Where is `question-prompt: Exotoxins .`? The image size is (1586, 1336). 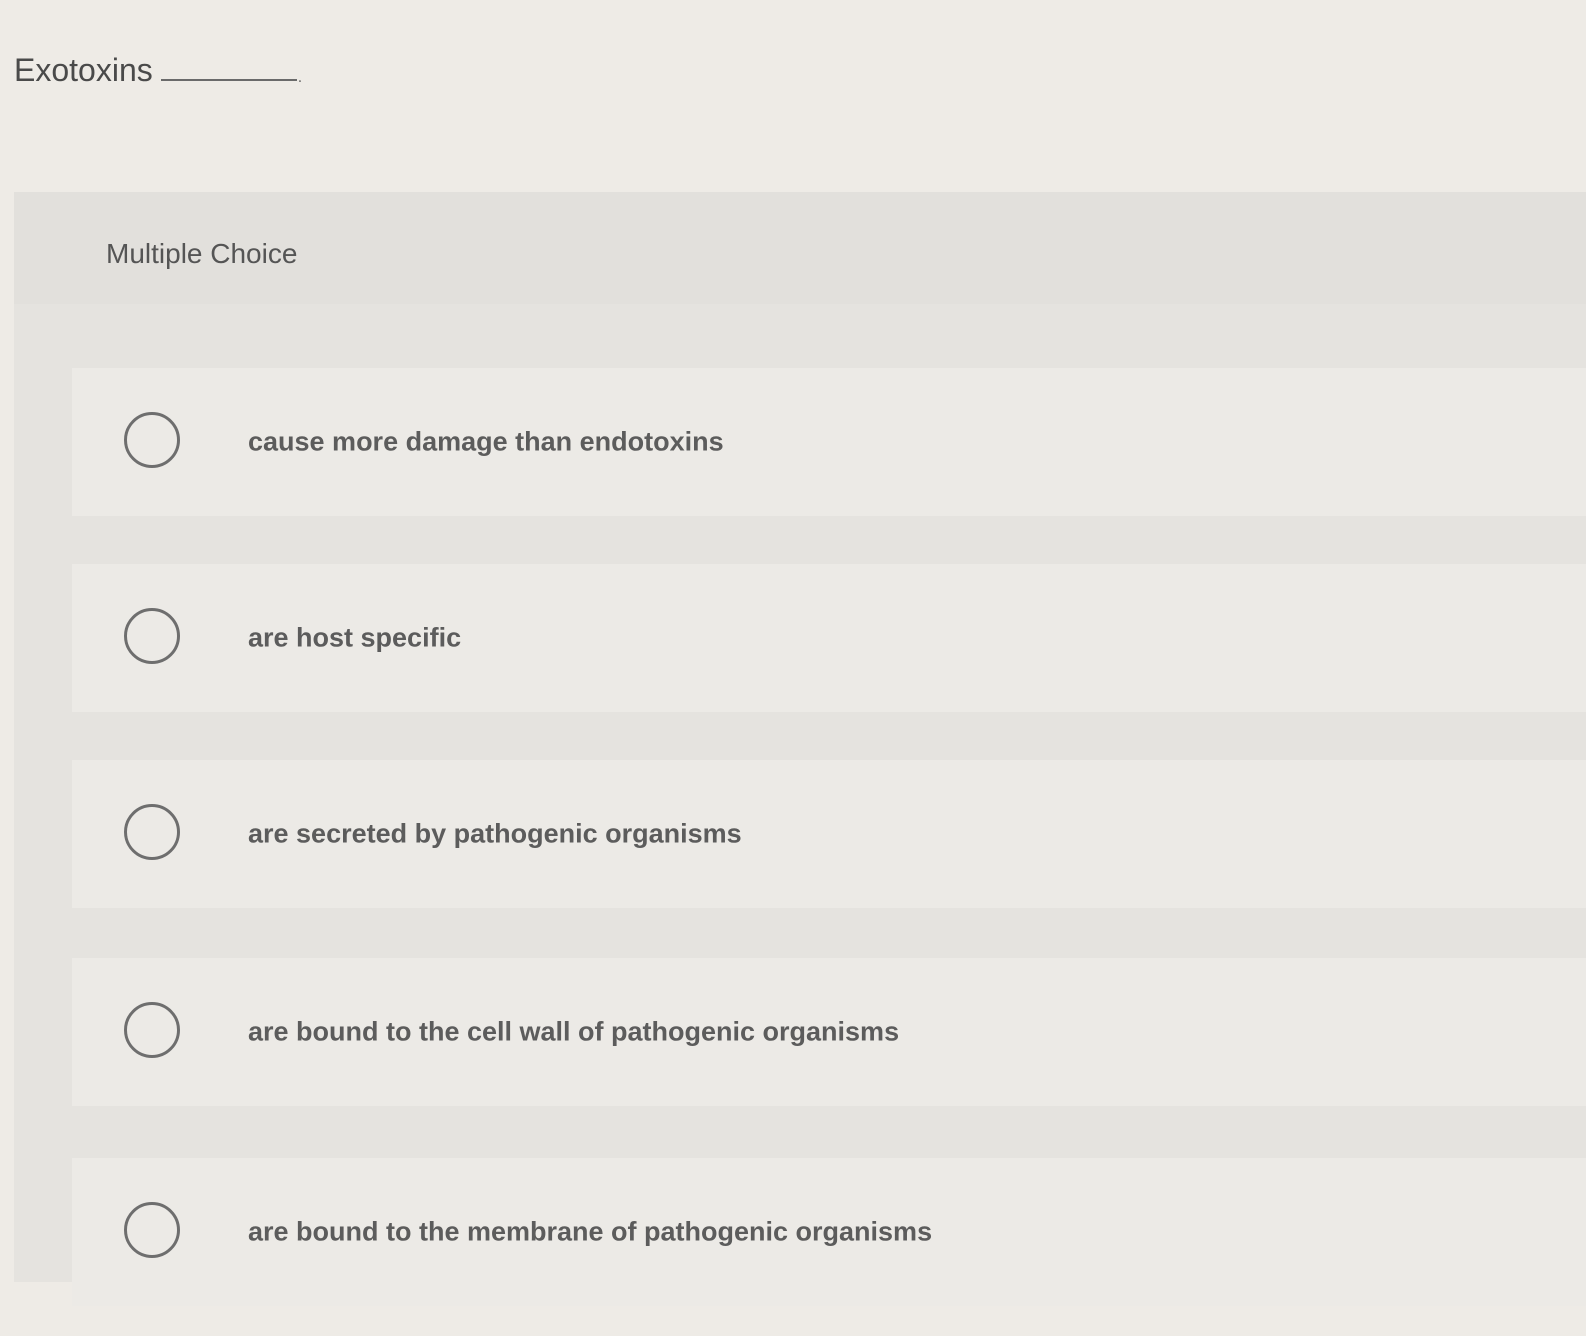 question-prompt: Exotoxins . is located at coordinates (158, 70).